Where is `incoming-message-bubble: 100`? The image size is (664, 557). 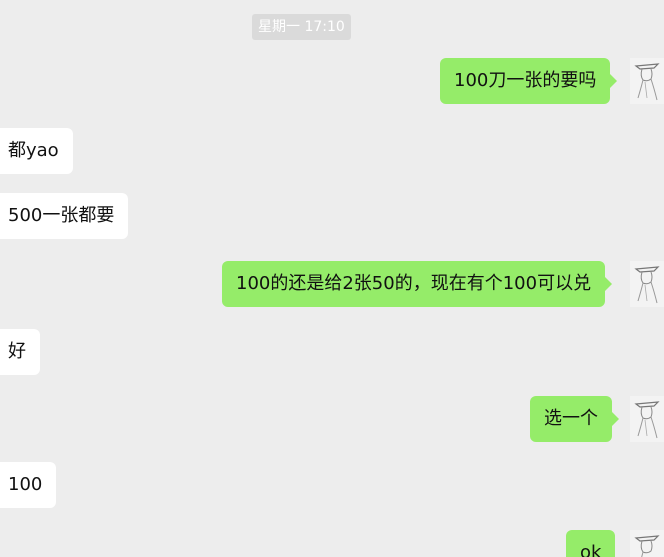 incoming-message-bubble: 100 is located at coordinates (28, 485).